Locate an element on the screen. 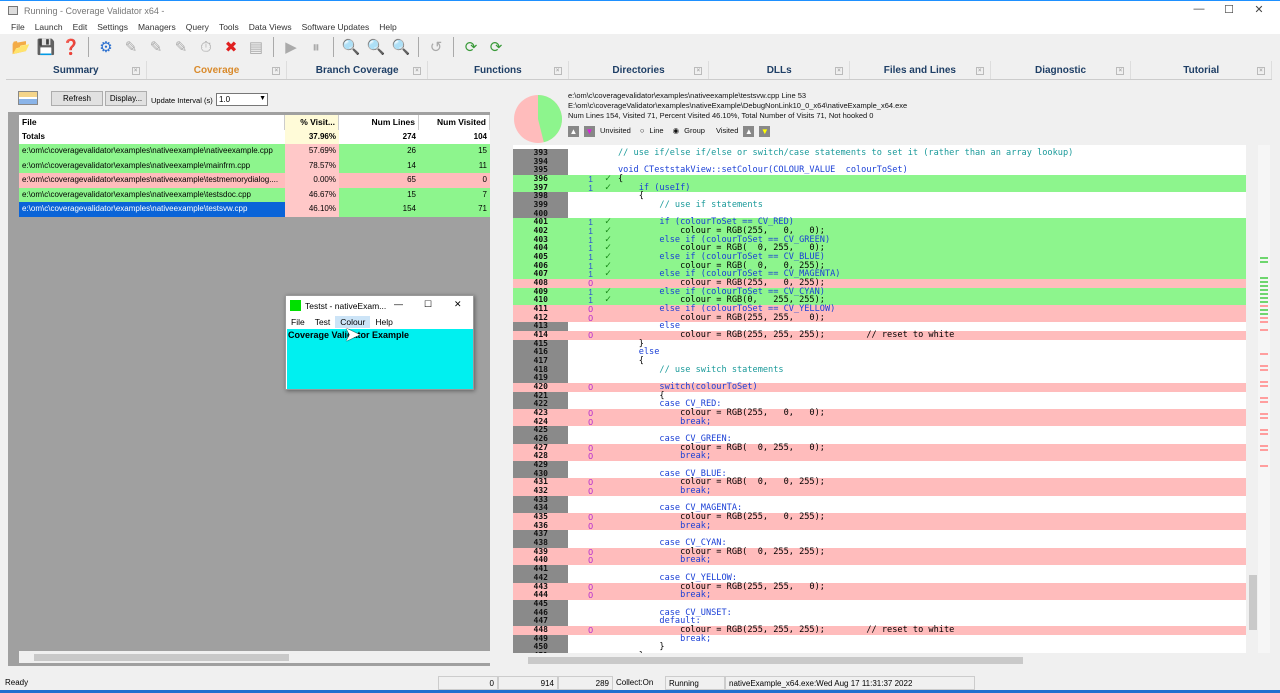 The width and height of the screenshot is (1280, 693). play-icon: ▶ is located at coordinates (291, 47).